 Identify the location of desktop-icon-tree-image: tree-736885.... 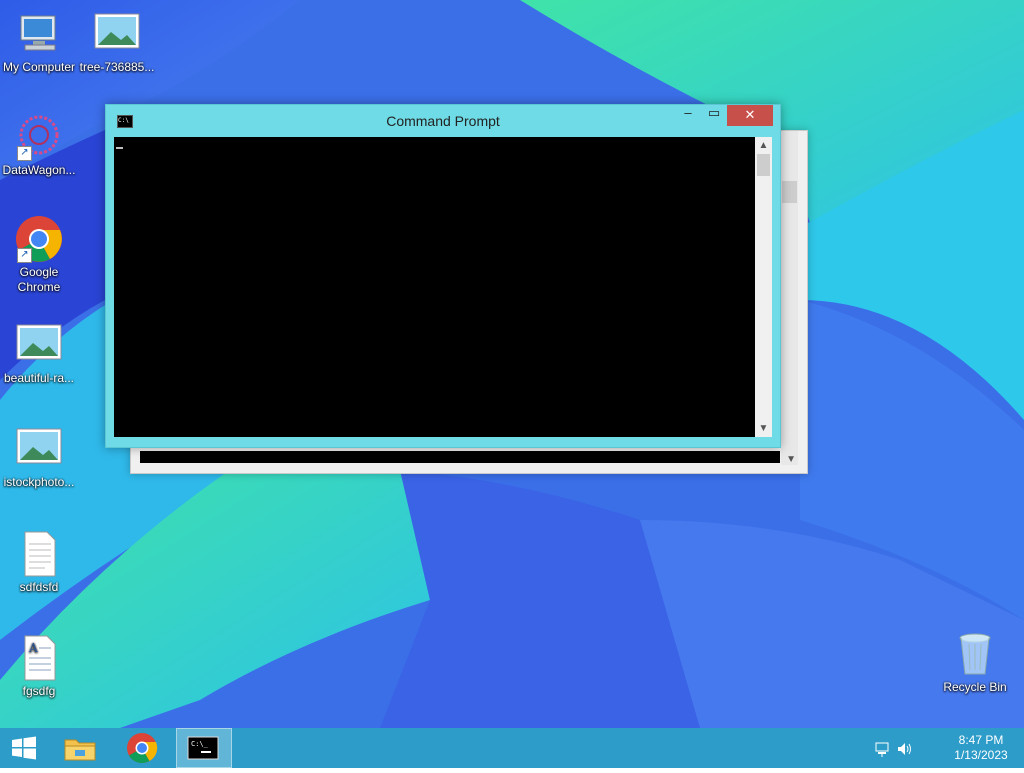
(117, 42).